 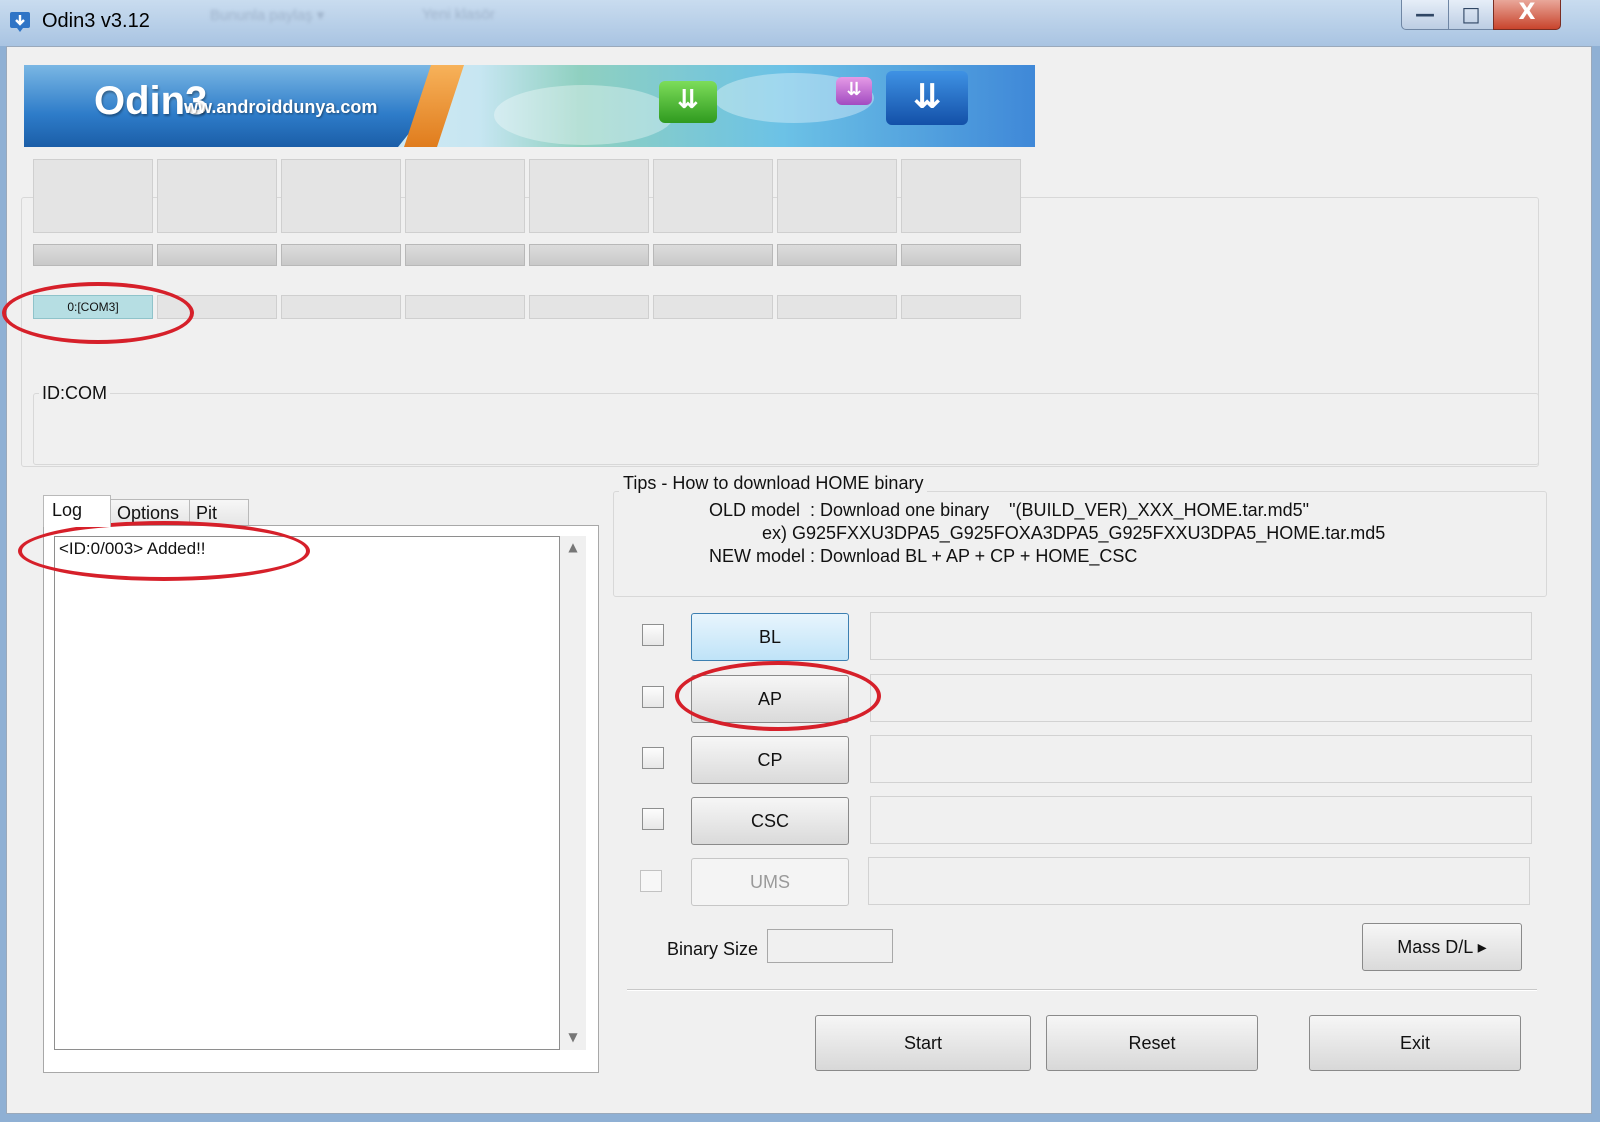 I want to click on minimize-icon: —, so click(x=1425, y=14).